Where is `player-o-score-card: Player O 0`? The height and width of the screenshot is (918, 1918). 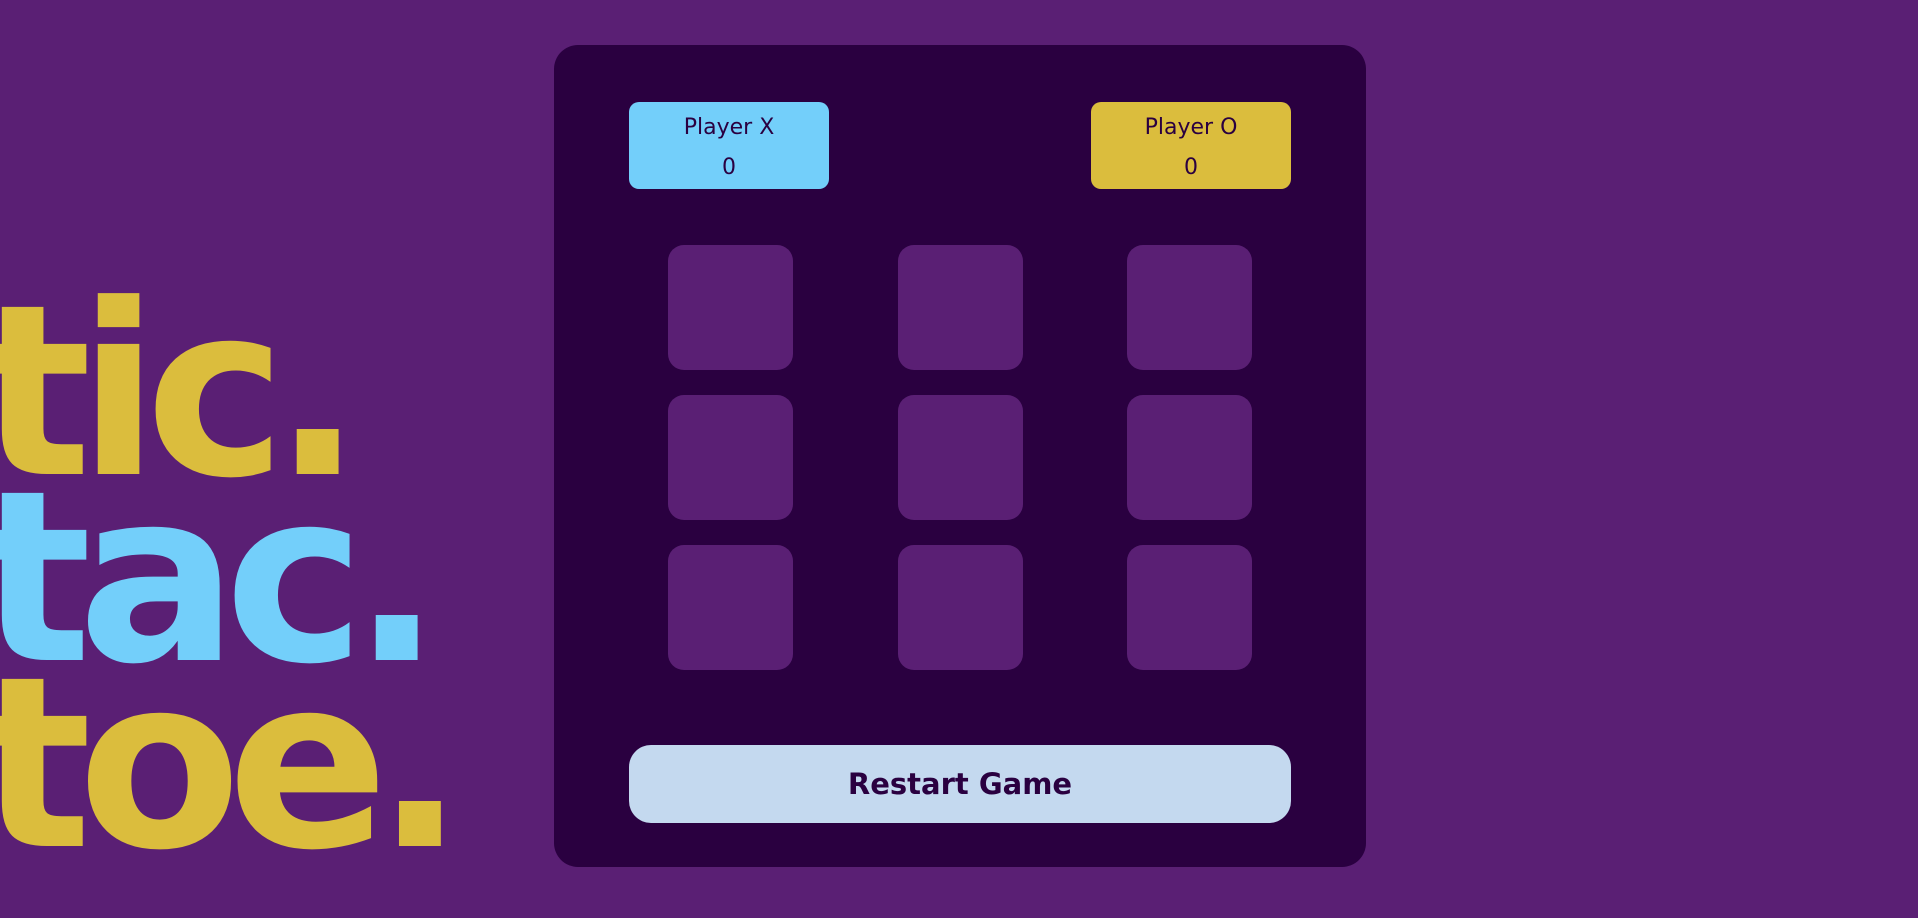 player-o-score-card: Player O 0 is located at coordinates (1191, 145).